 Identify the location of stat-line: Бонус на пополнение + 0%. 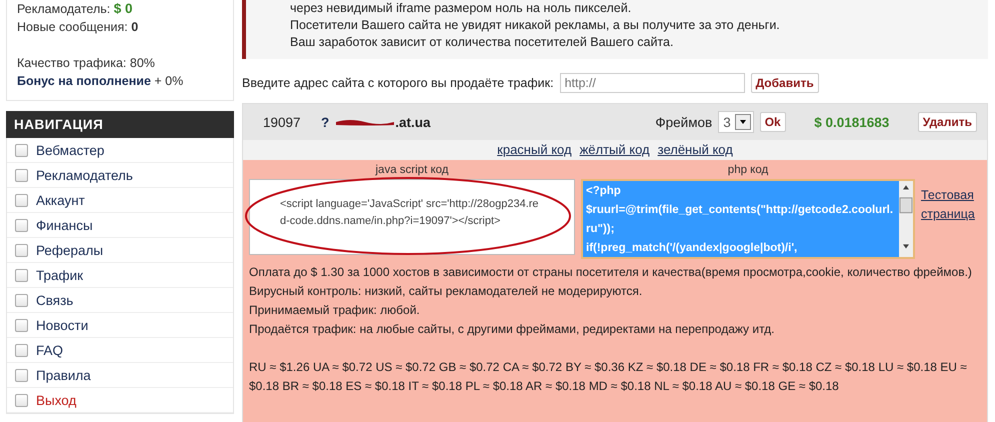
(100, 81).